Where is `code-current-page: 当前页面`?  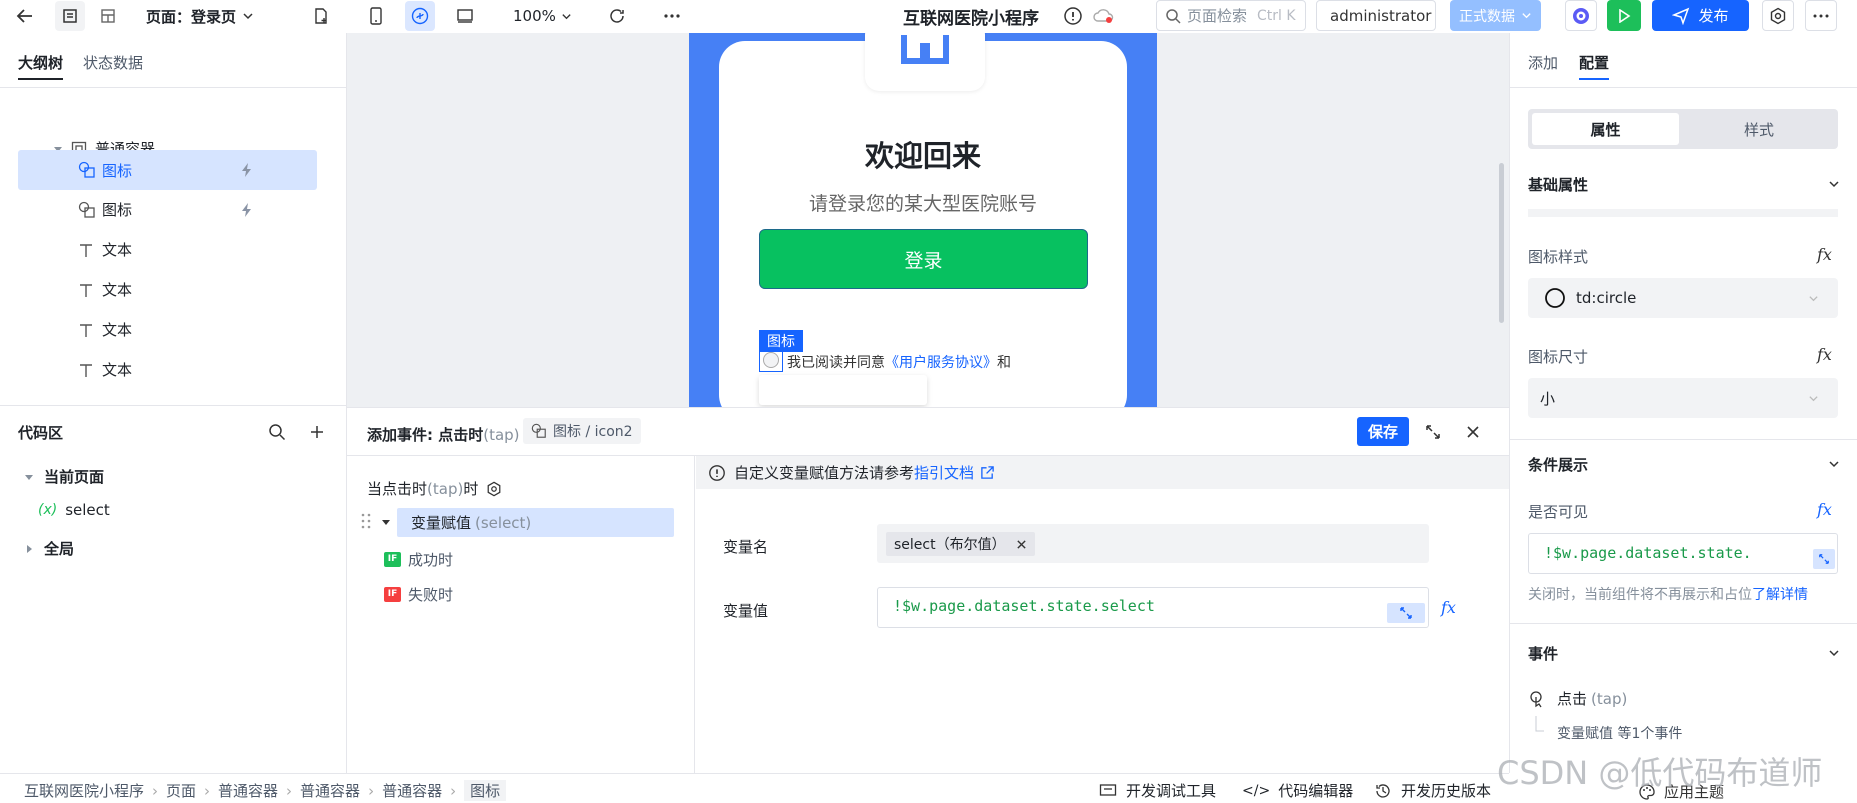 code-current-page: 当前页面 is located at coordinates (64, 476).